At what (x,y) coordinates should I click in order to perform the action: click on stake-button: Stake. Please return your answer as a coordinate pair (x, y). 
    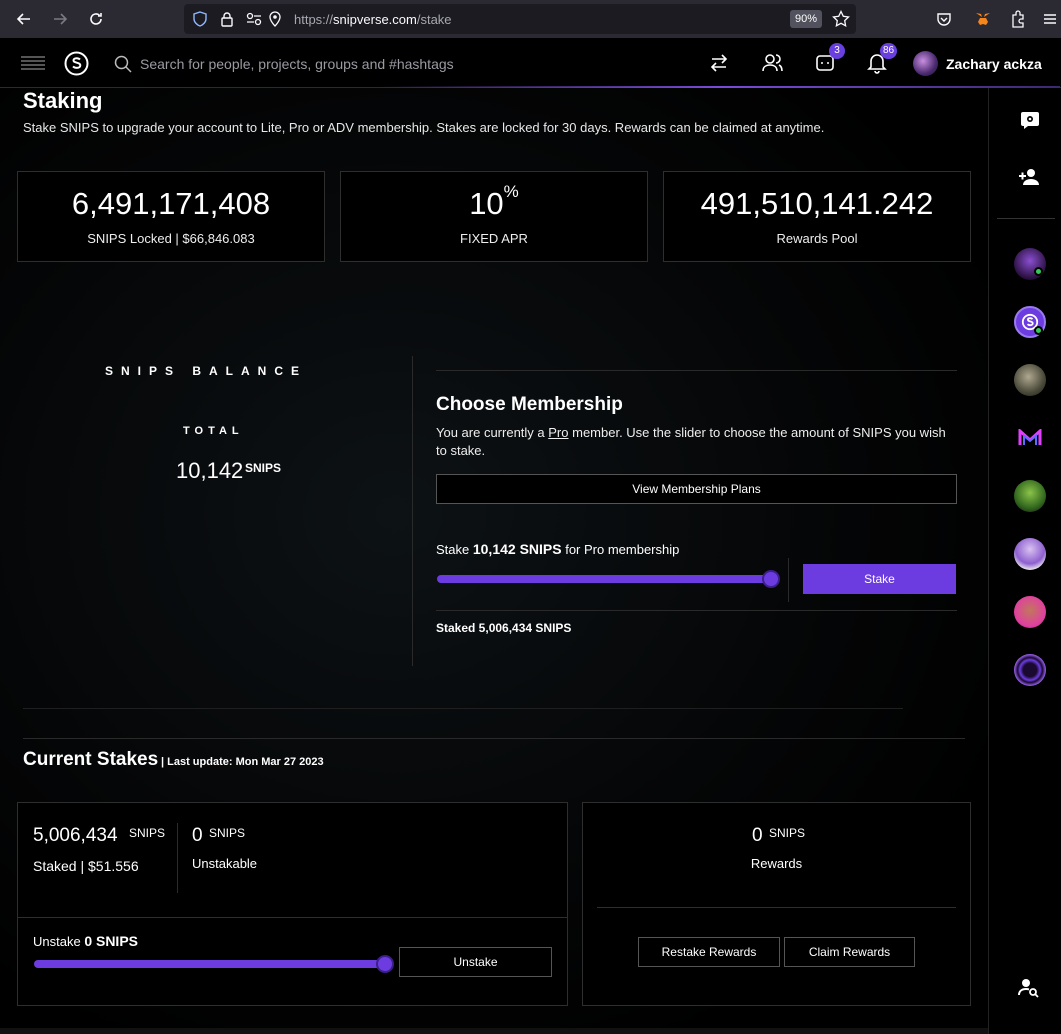
    Looking at the image, I should click on (879, 579).